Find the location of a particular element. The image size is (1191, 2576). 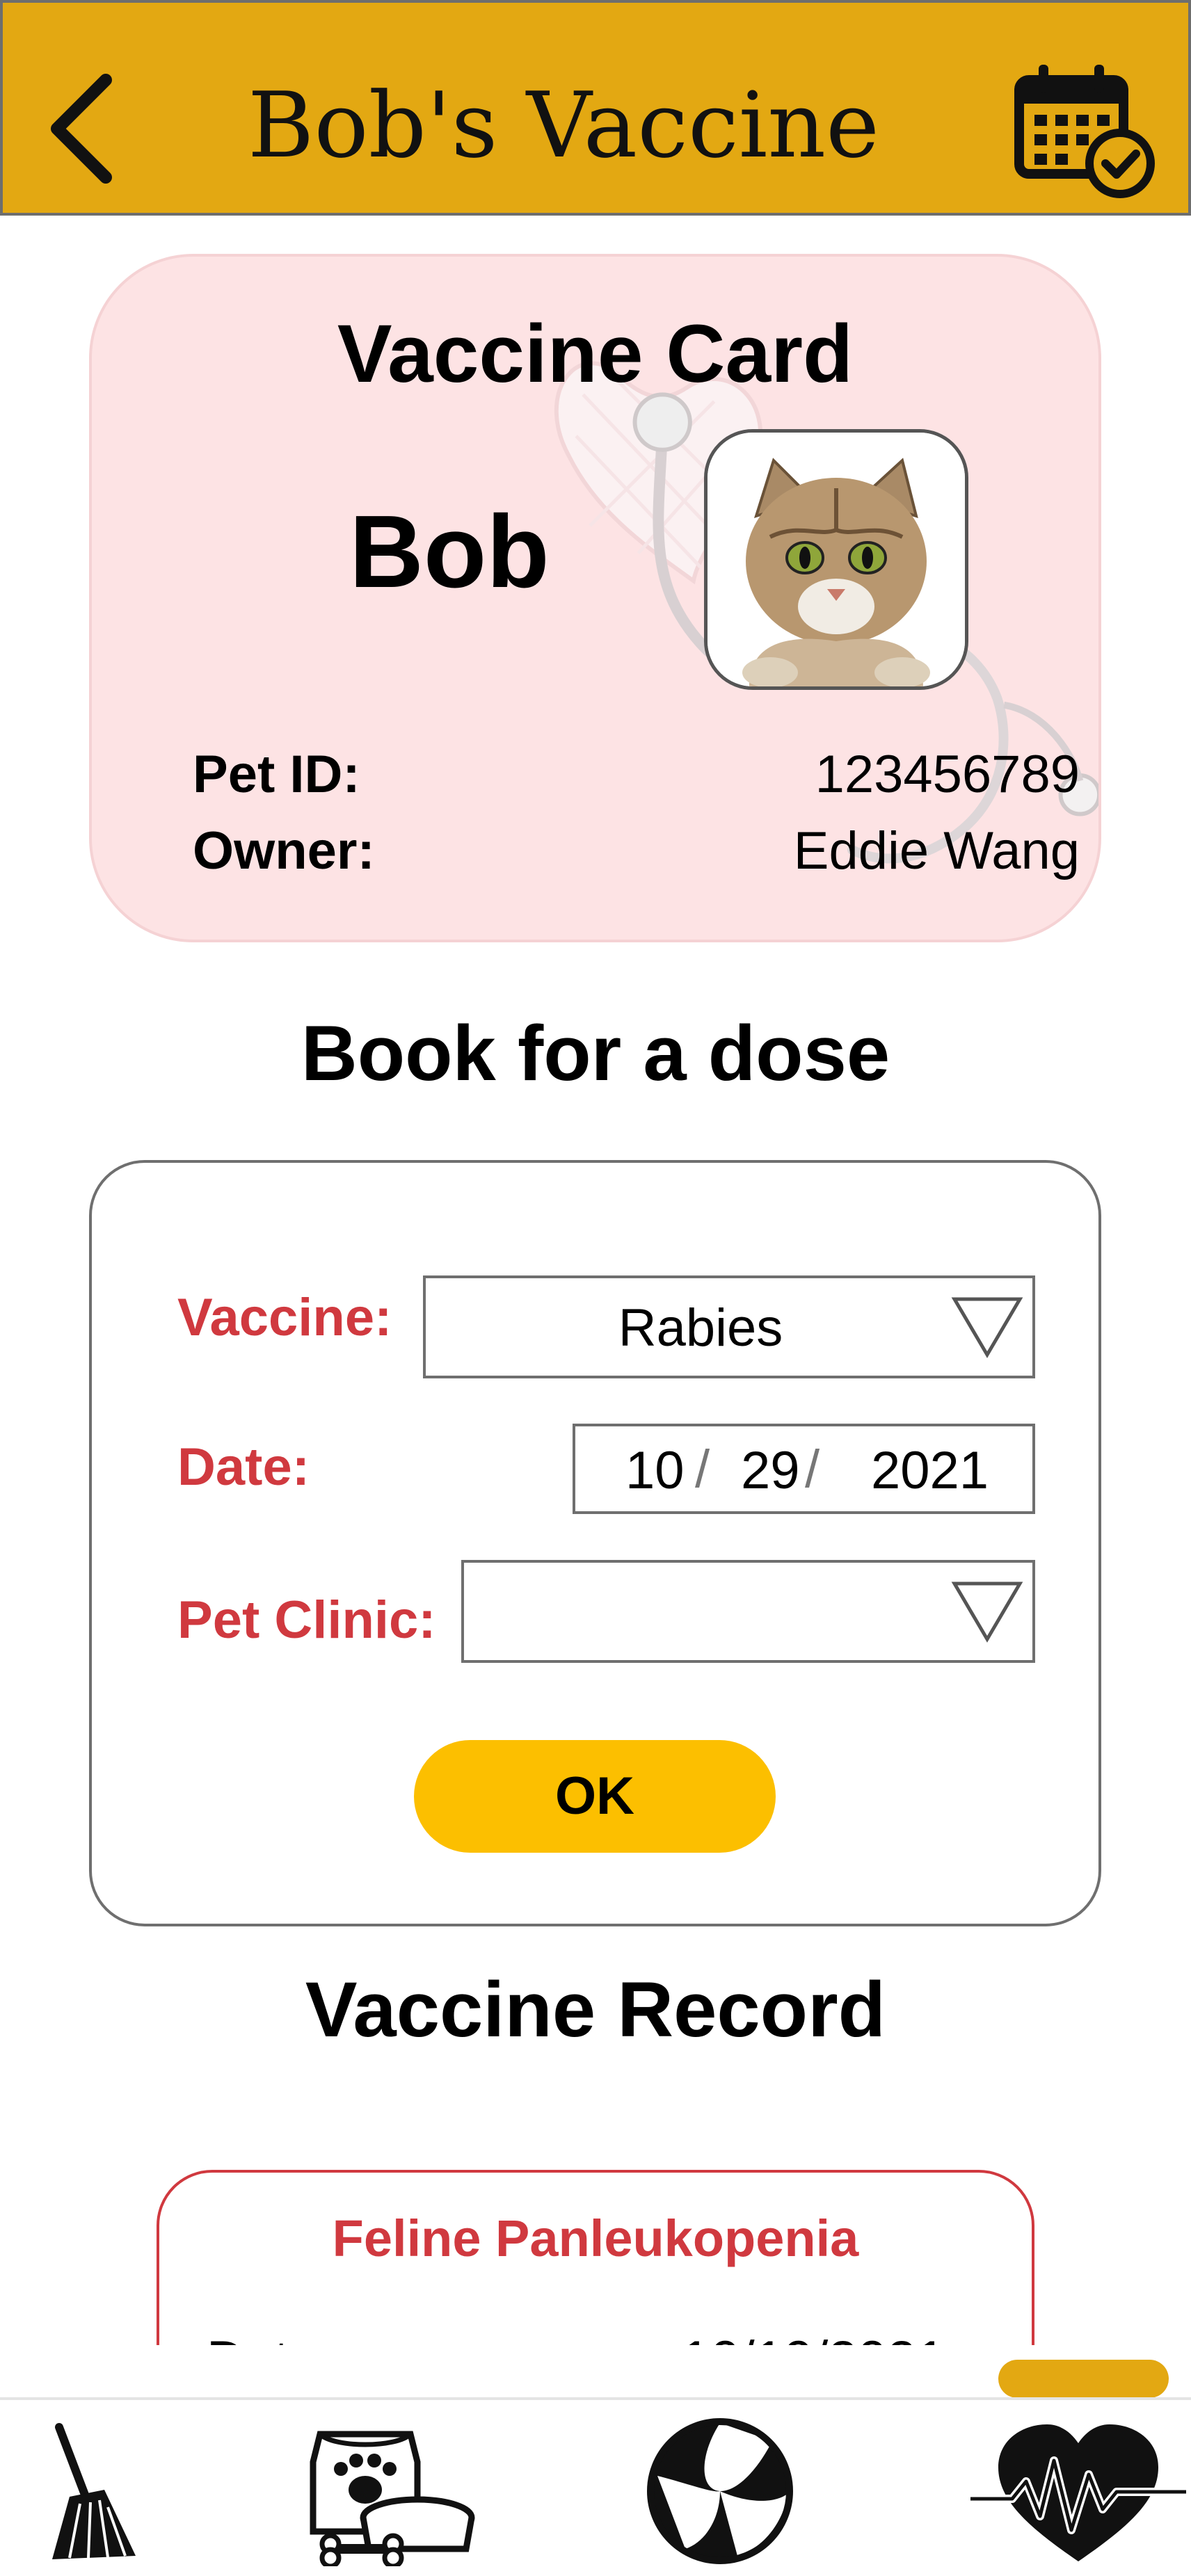

pet-food-icon is located at coordinates (392, 2500).